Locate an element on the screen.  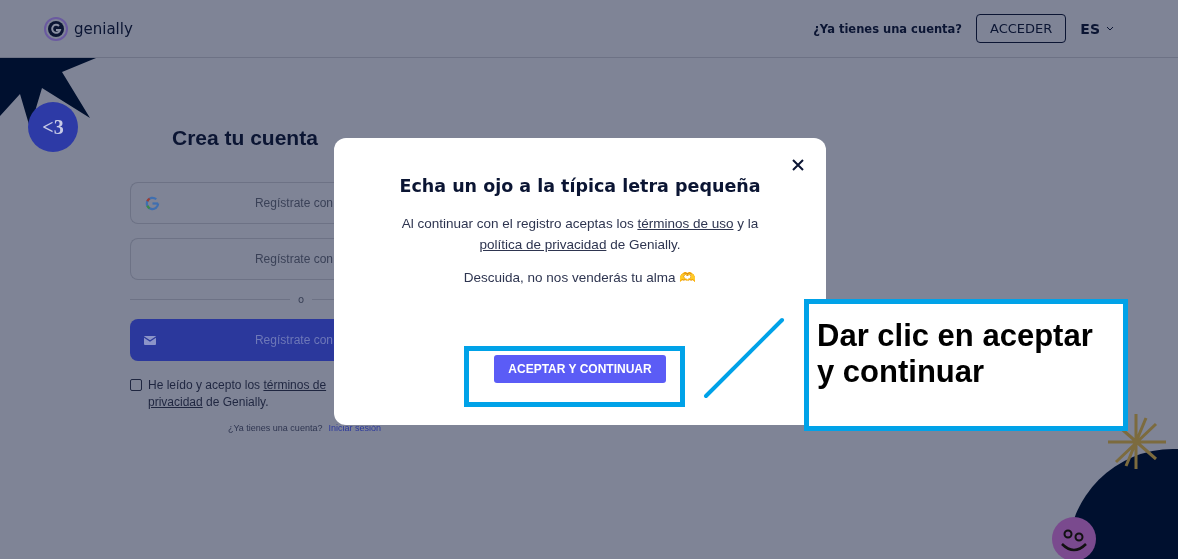
language-selector: ES is located at coordinates (1097, 28).